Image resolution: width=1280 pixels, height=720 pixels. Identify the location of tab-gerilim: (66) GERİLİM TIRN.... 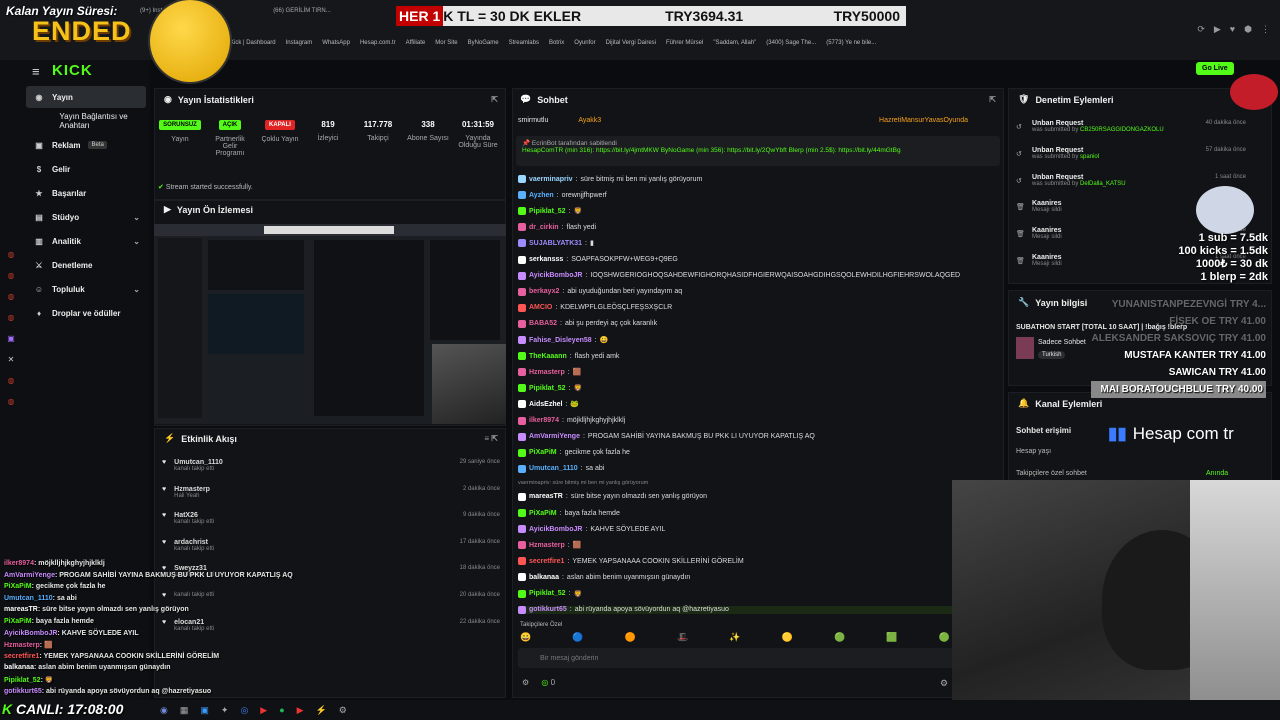
(302, 11).